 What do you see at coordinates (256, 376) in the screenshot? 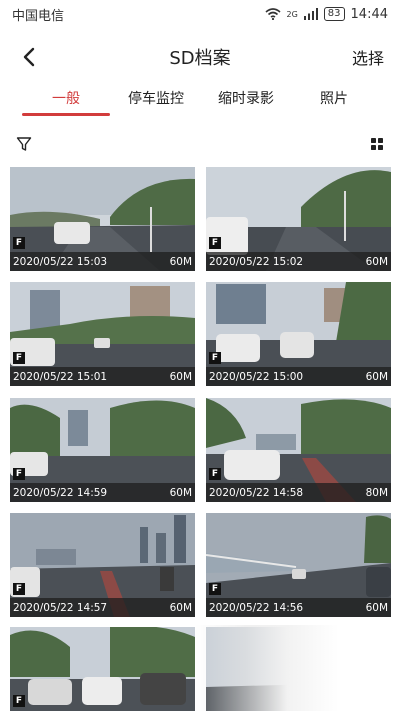
I see `video-datetime: 2020/05/22 15:00` at bounding box center [256, 376].